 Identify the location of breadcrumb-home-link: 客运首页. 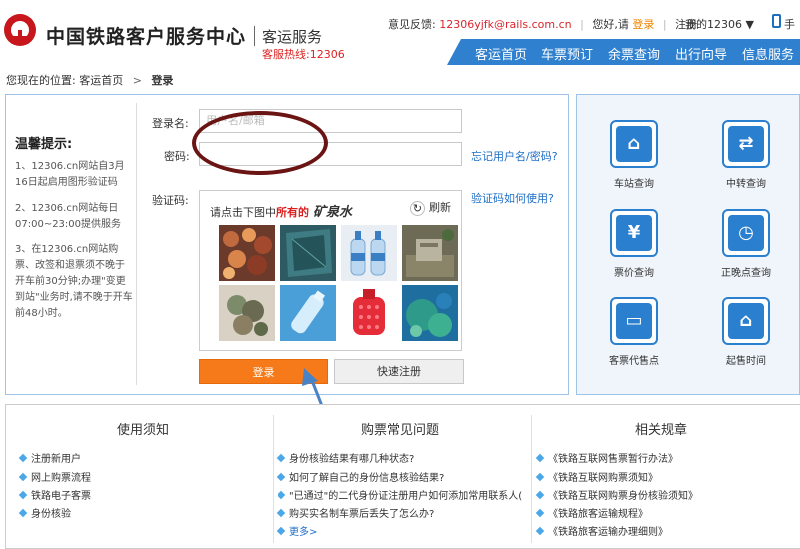
(101, 80).